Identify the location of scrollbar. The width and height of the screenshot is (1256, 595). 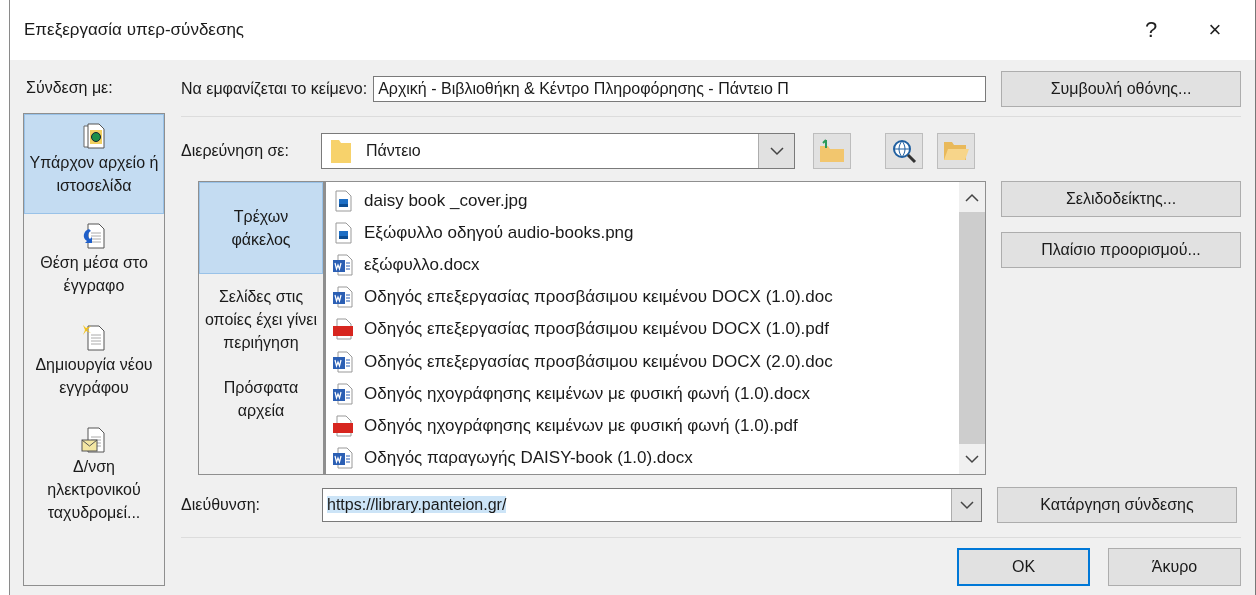
(972, 328).